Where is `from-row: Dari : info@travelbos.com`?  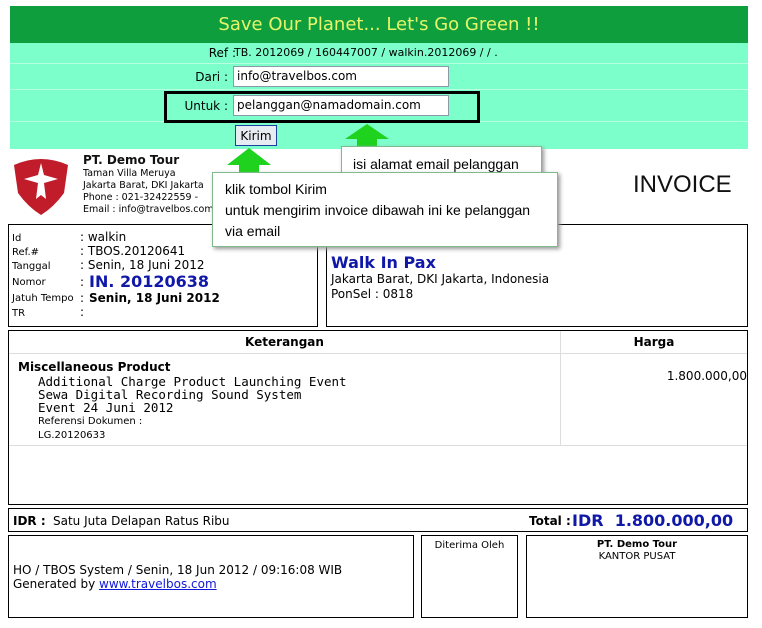
from-row: Dari : info@travelbos.com is located at coordinates (379, 76).